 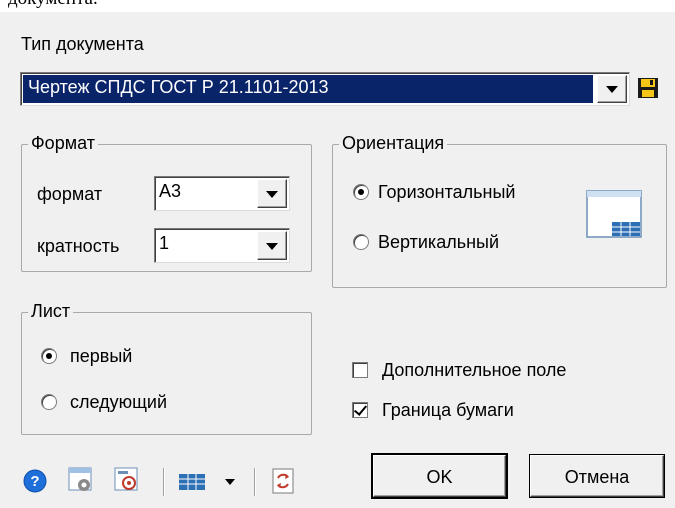 What do you see at coordinates (81, 480) in the screenshot?
I see `settings-icon` at bounding box center [81, 480].